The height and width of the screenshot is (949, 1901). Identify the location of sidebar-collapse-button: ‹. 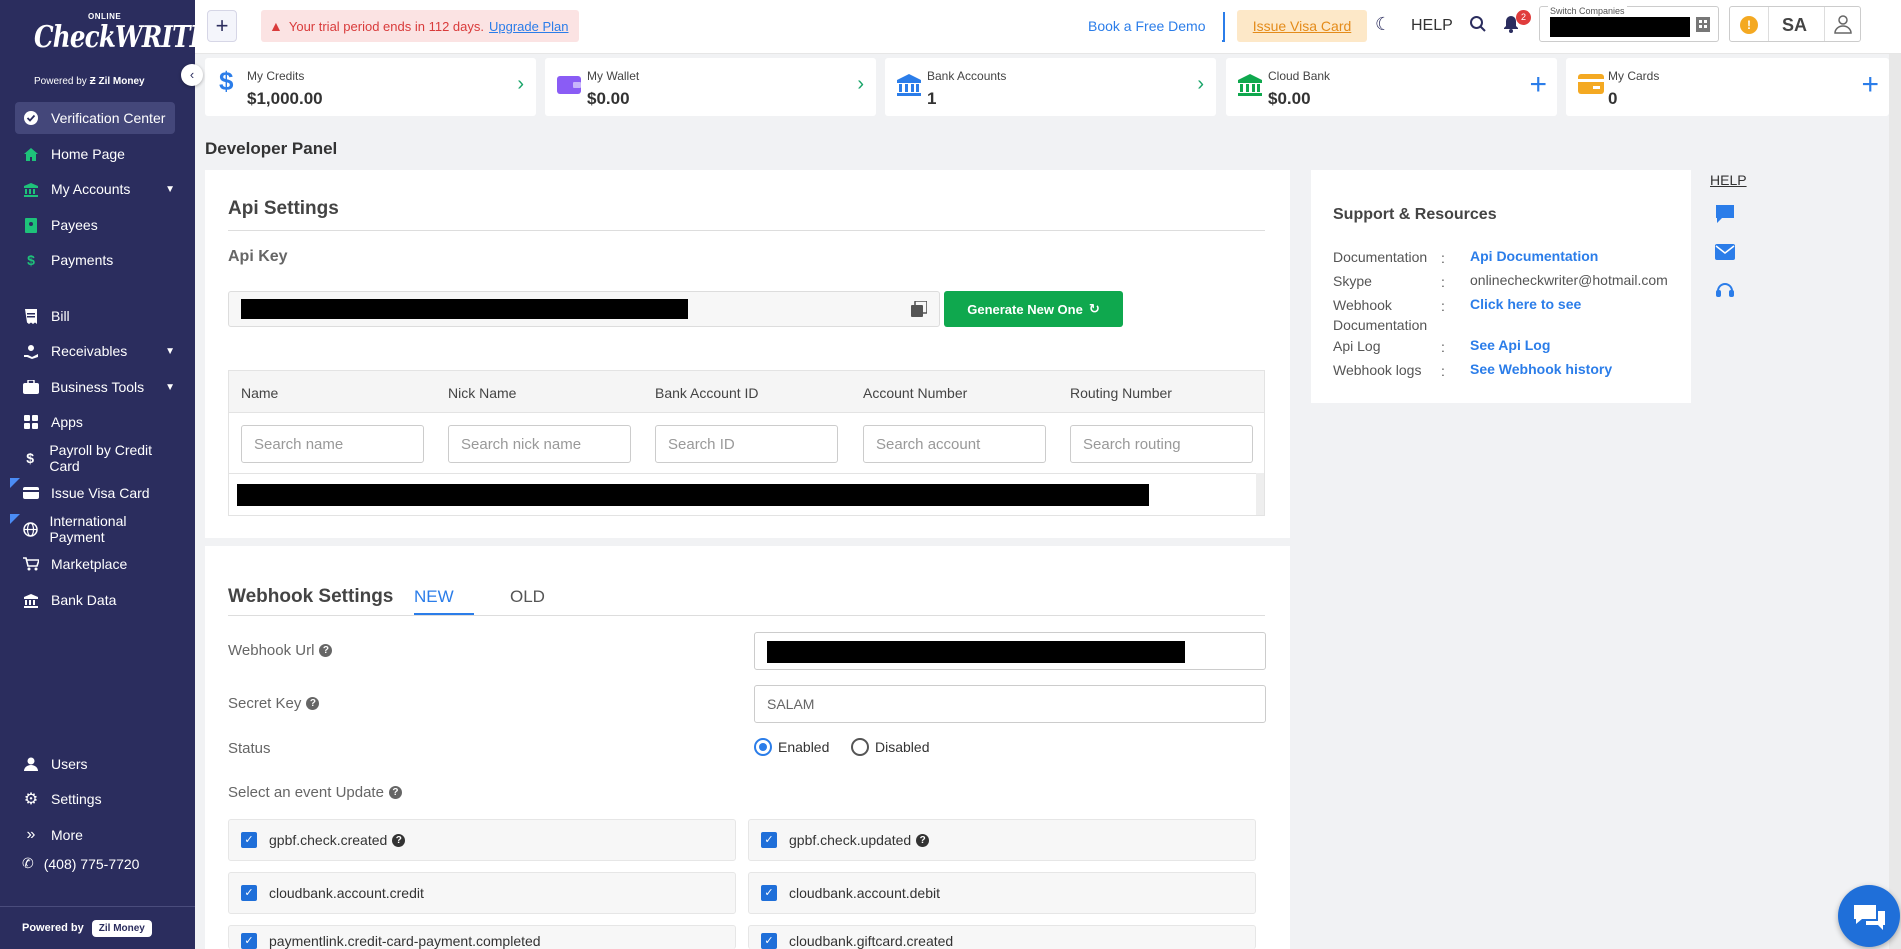
(192, 75).